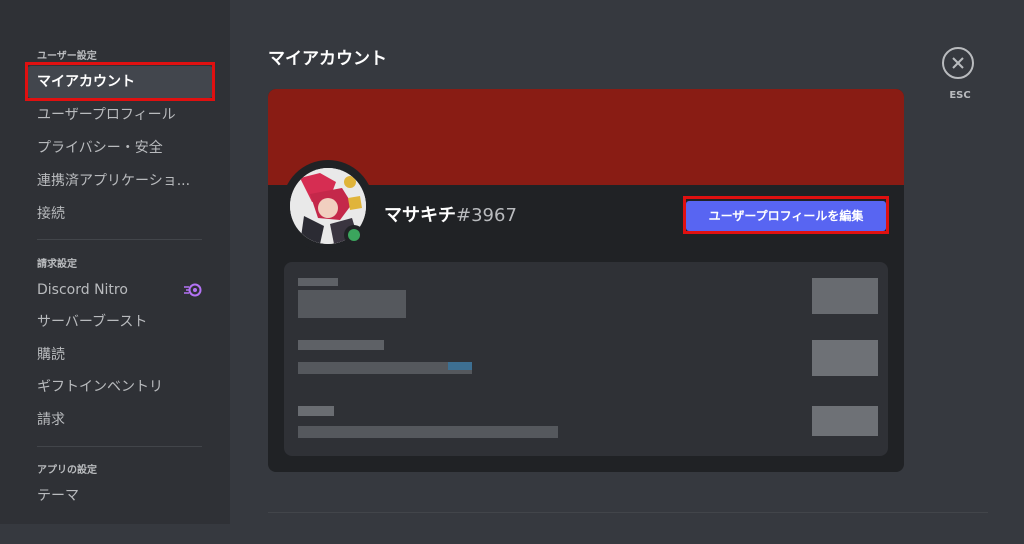 Image resolution: width=1024 pixels, height=544 pixels. What do you see at coordinates (120, 322) in the screenshot?
I see `sidebar-item-server-boost: サーバーブースト` at bounding box center [120, 322].